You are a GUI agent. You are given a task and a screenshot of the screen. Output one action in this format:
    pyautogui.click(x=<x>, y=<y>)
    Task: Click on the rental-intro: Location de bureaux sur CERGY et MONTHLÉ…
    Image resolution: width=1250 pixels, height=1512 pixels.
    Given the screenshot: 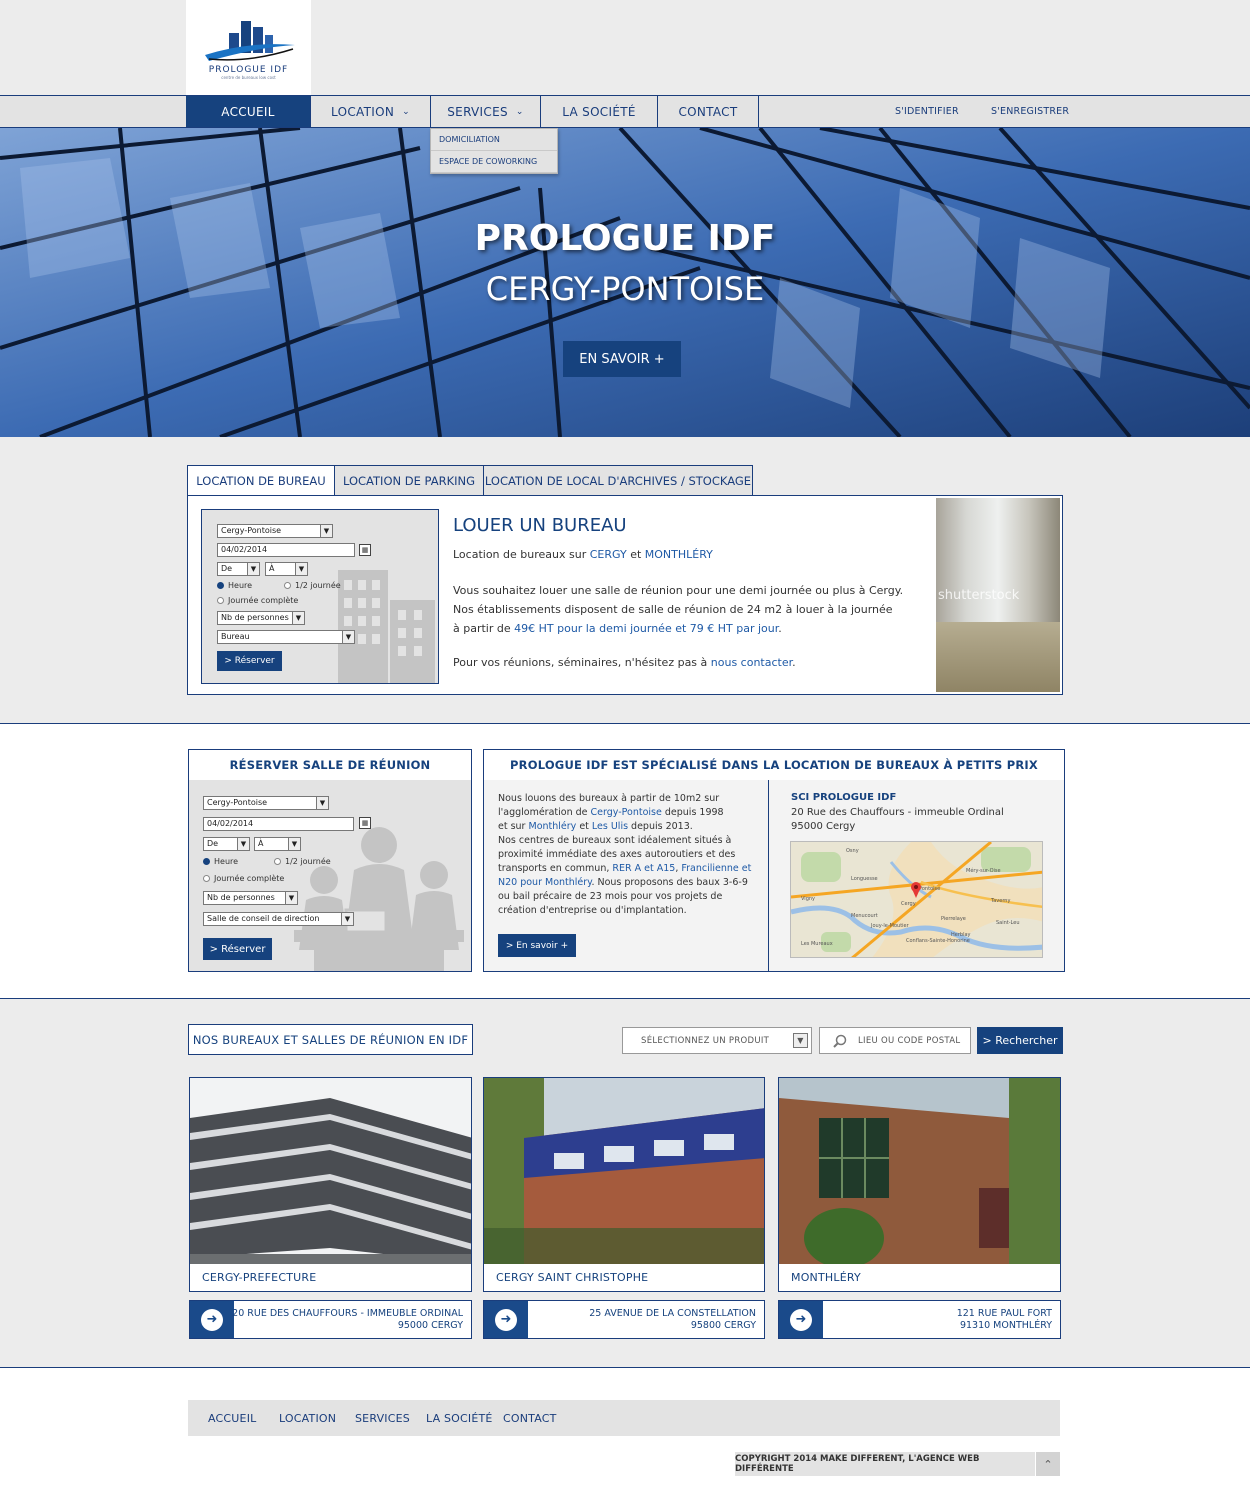 What is the action you would take?
    pyautogui.click(x=583, y=554)
    